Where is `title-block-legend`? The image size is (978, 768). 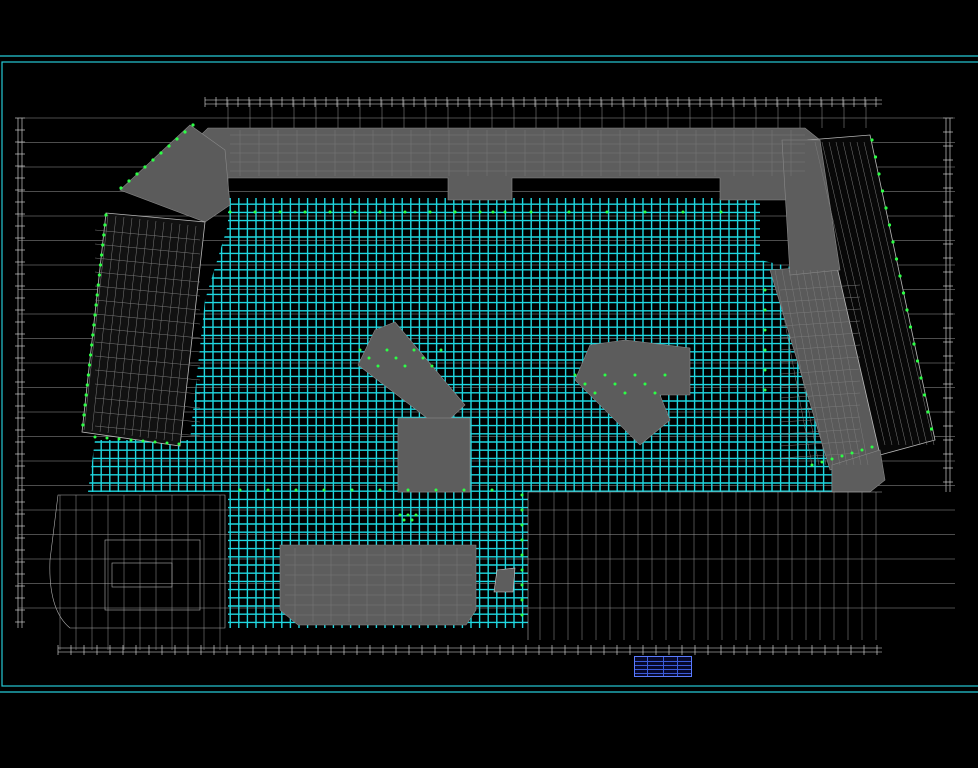 title-block-legend is located at coordinates (663, 666).